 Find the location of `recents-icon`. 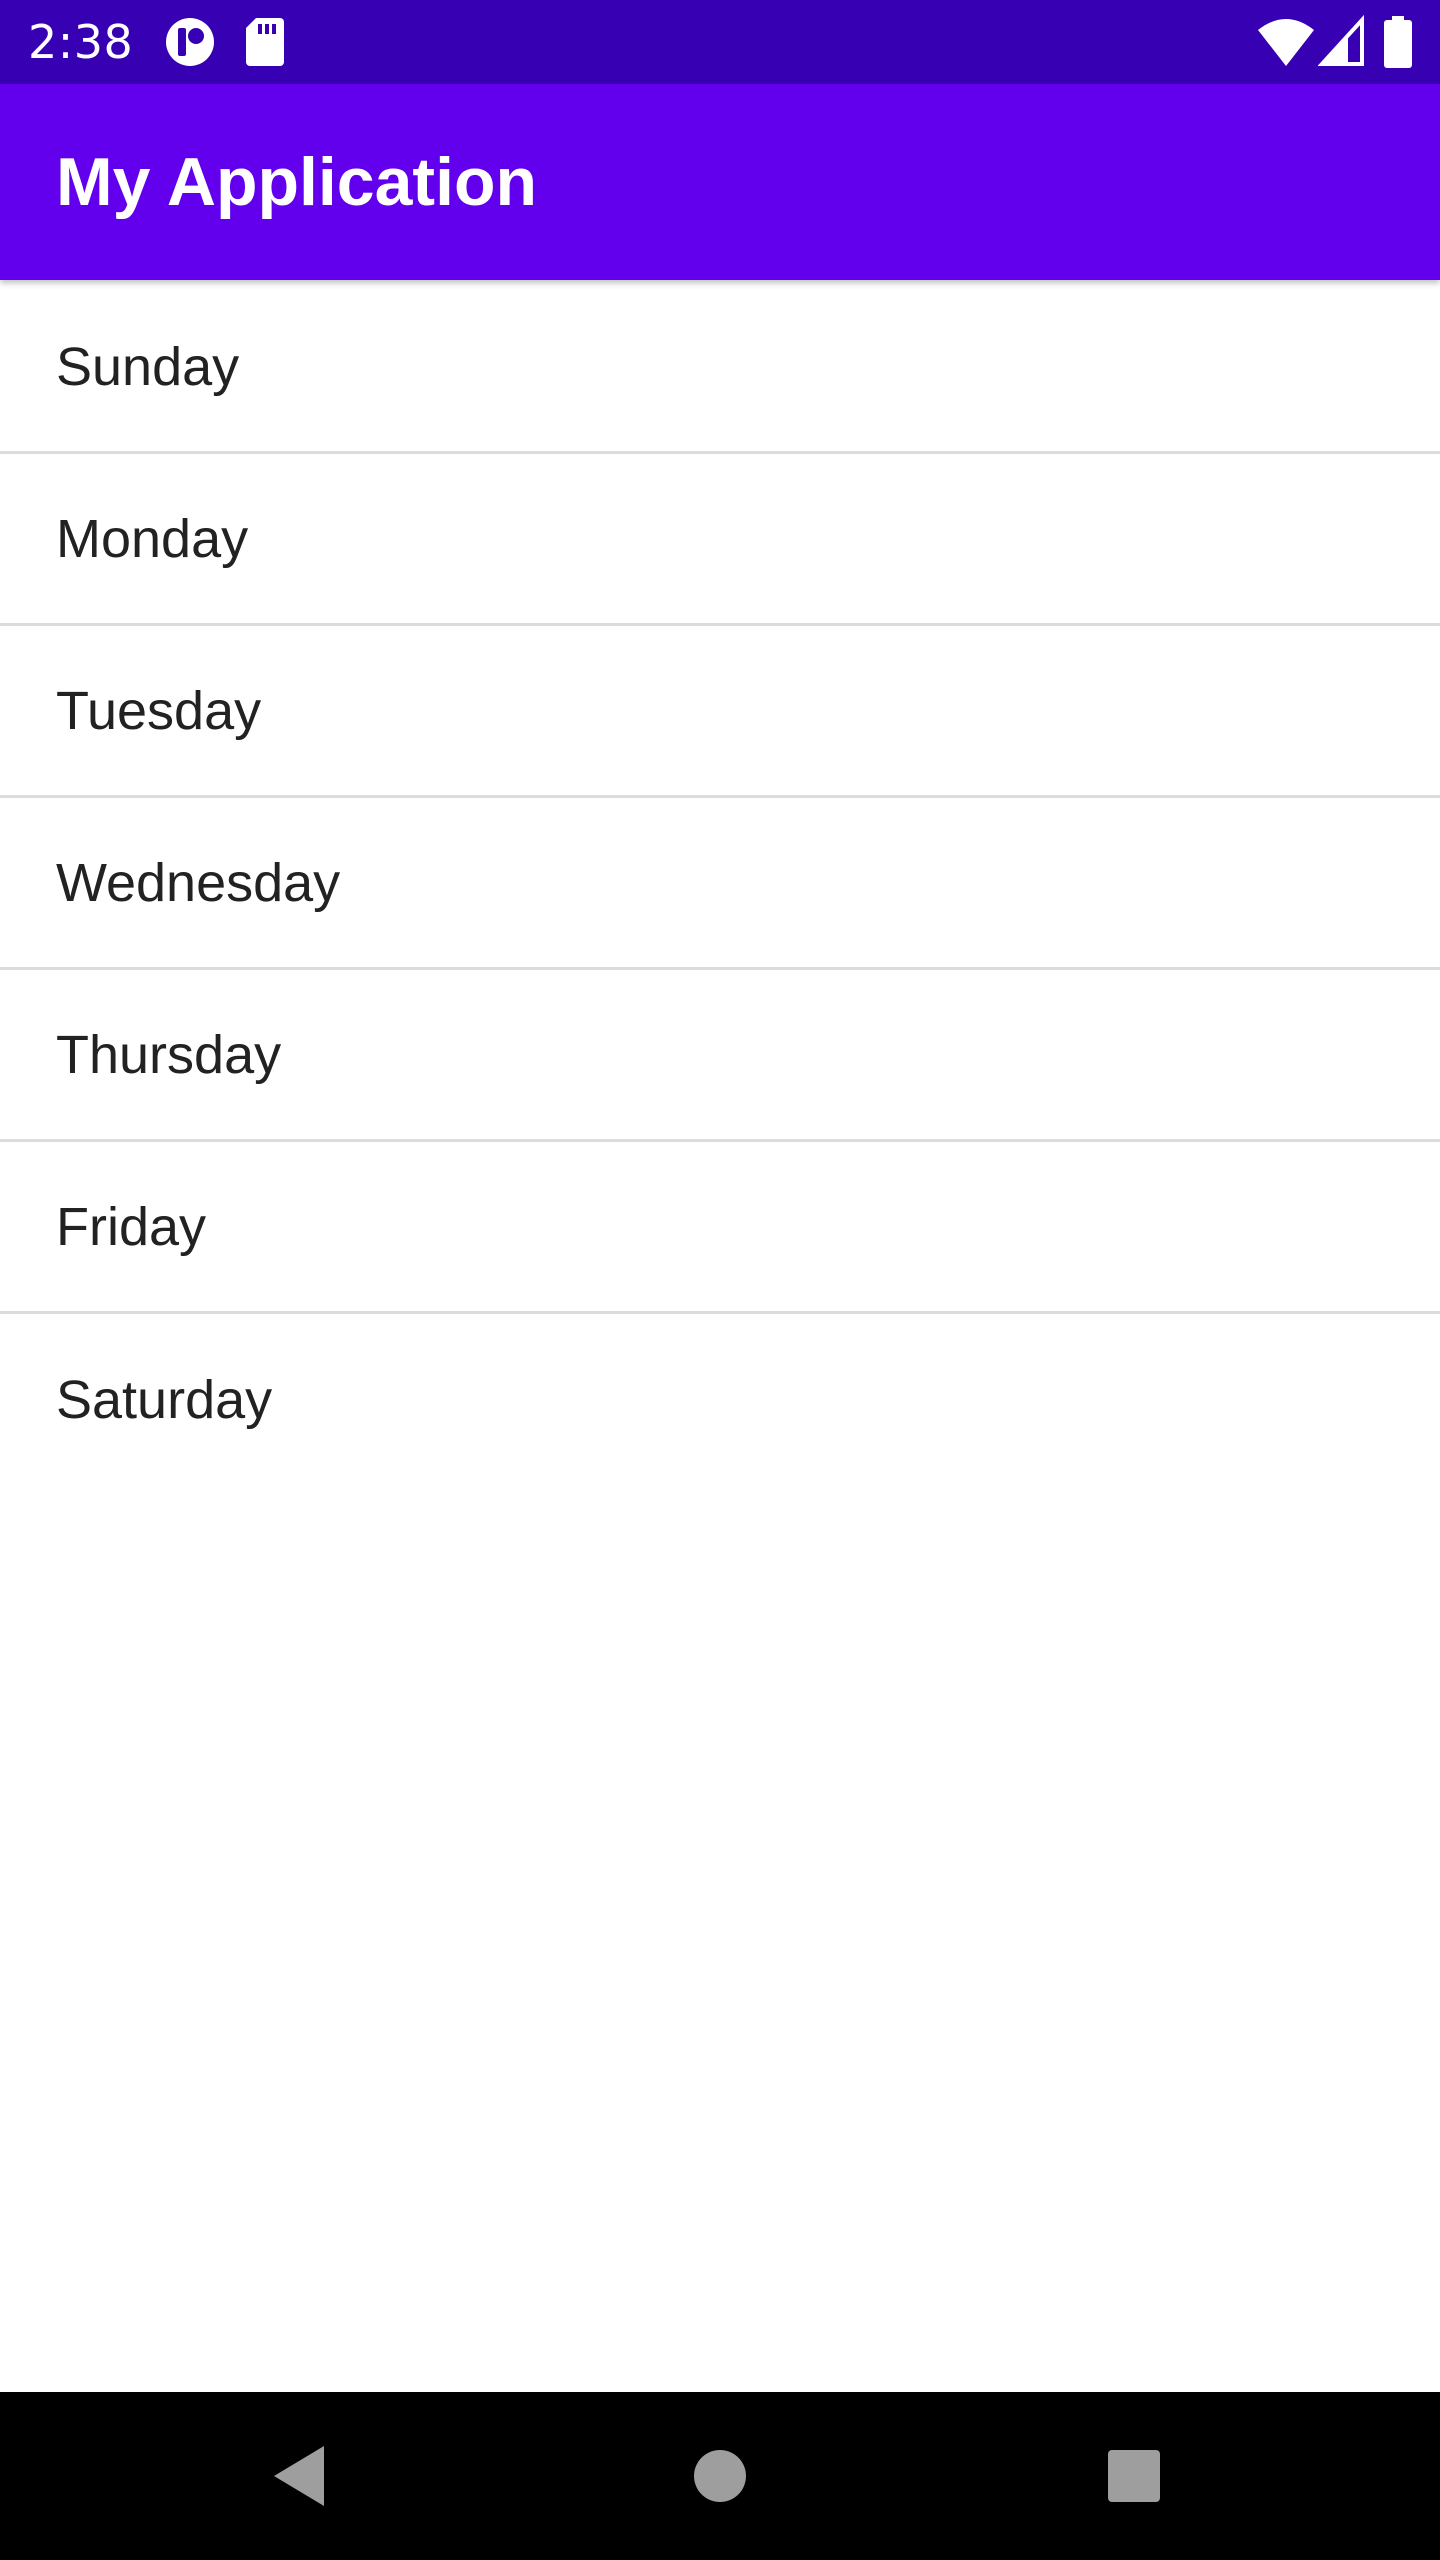

recents-icon is located at coordinates (1134, 2476).